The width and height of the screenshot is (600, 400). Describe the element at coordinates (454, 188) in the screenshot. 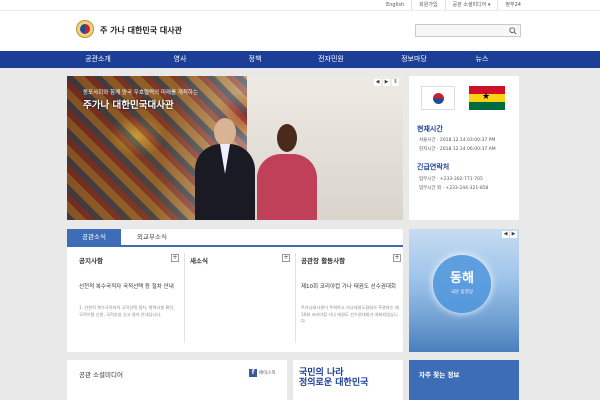

I see `emergency-after: 업무시간 외 · +233-244-321-858` at that location.